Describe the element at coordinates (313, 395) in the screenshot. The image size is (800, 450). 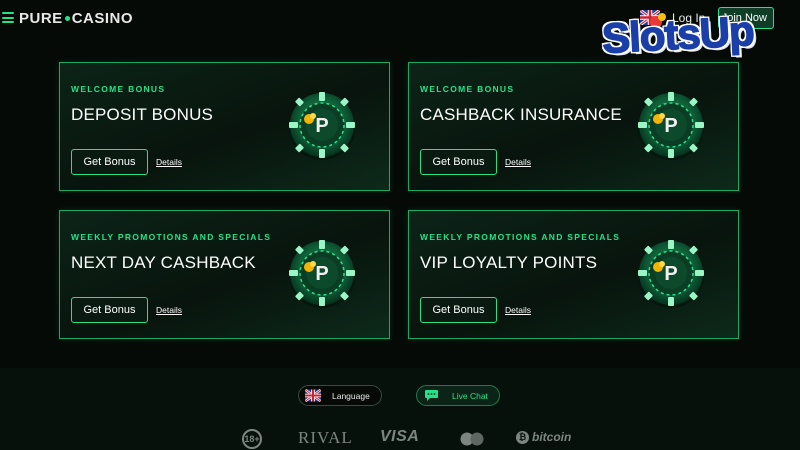
I see `uk-flag-icon` at that location.